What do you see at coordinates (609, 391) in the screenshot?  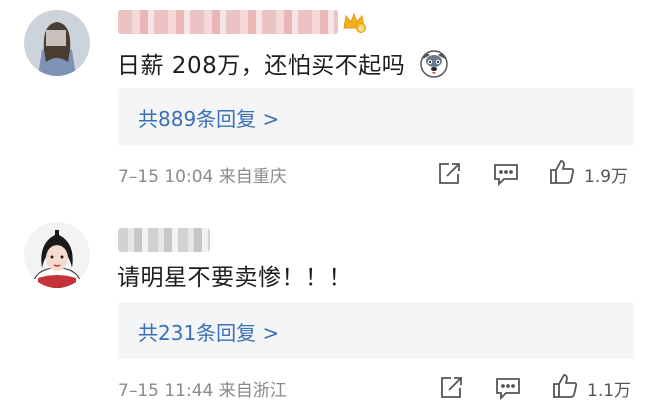 I see `like-count: 1.1万` at bounding box center [609, 391].